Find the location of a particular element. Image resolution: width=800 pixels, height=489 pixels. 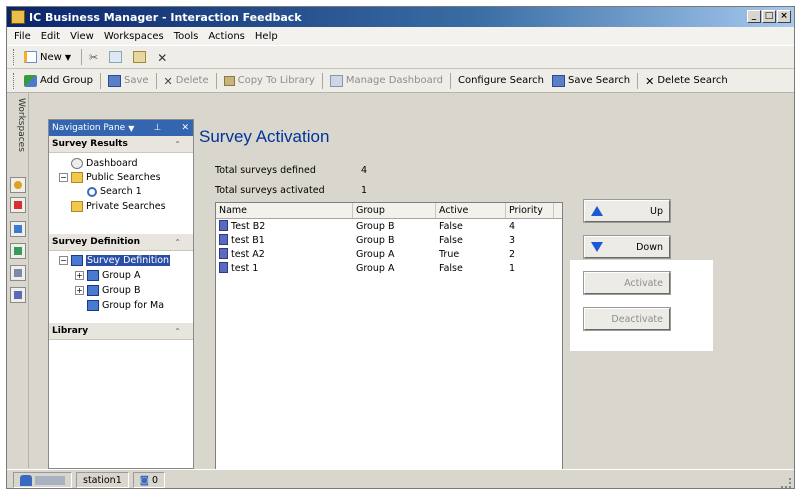

copy-button is located at coordinates (117, 57).